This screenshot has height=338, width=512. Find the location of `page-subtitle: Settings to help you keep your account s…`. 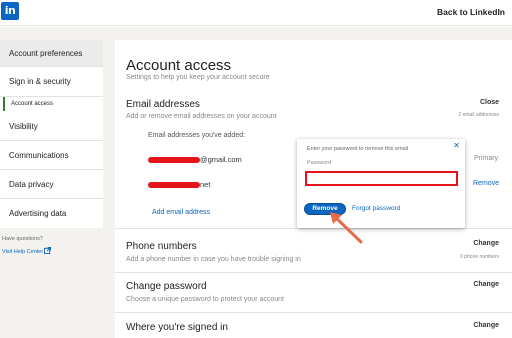

page-subtitle: Settings to help you keep your account s… is located at coordinates (198, 77).